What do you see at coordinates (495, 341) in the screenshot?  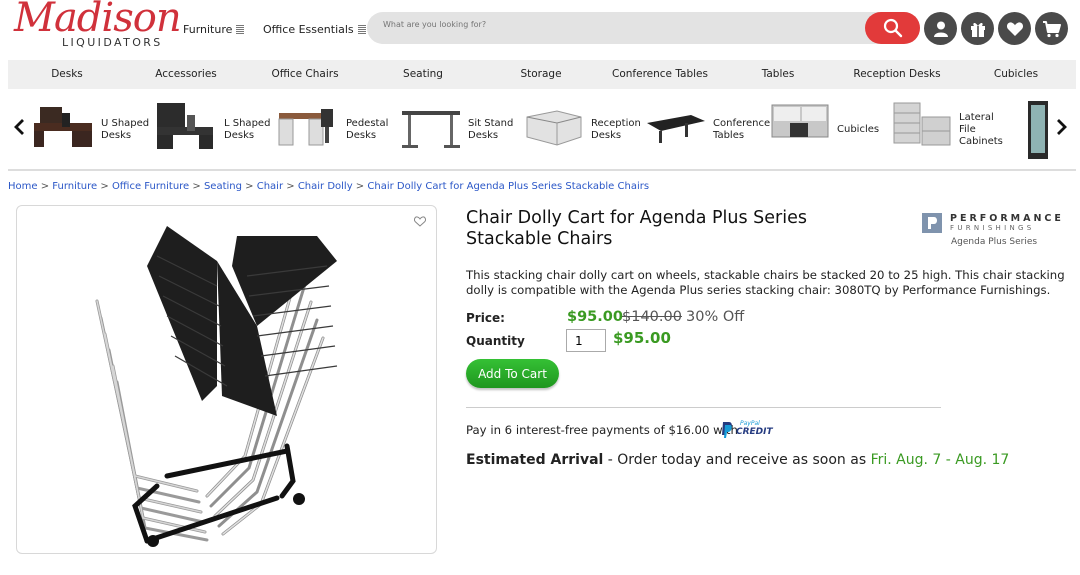 I see `quantity-label: Quantity` at bounding box center [495, 341].